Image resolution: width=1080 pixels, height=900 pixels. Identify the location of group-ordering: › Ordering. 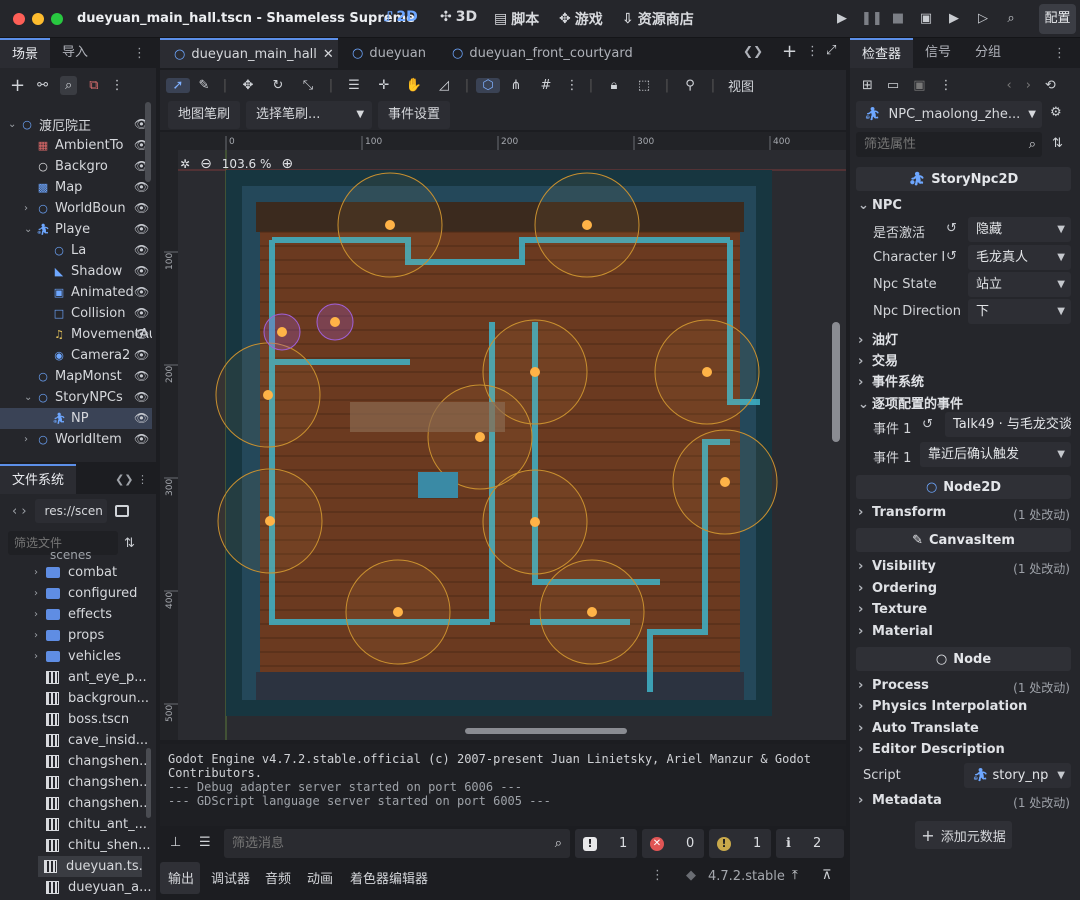
(897, 588).